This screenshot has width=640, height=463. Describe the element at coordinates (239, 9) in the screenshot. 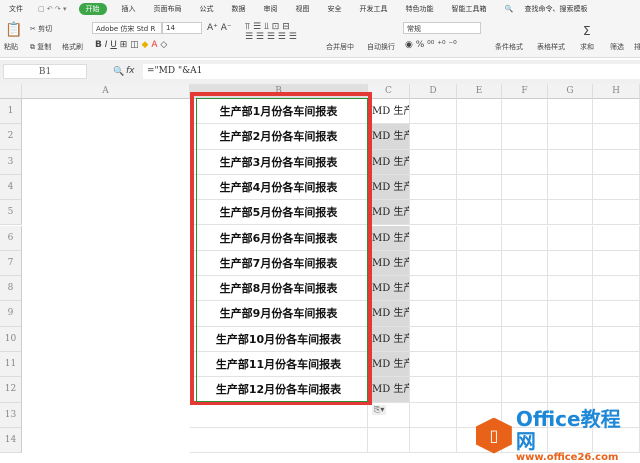

I see `tab-4: 数据` at that location.